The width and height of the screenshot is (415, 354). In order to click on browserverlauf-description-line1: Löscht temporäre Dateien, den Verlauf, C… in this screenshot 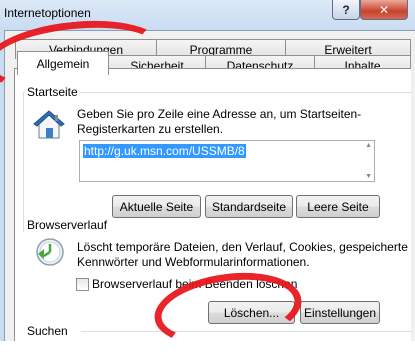, I will do `click(242, 247)`.